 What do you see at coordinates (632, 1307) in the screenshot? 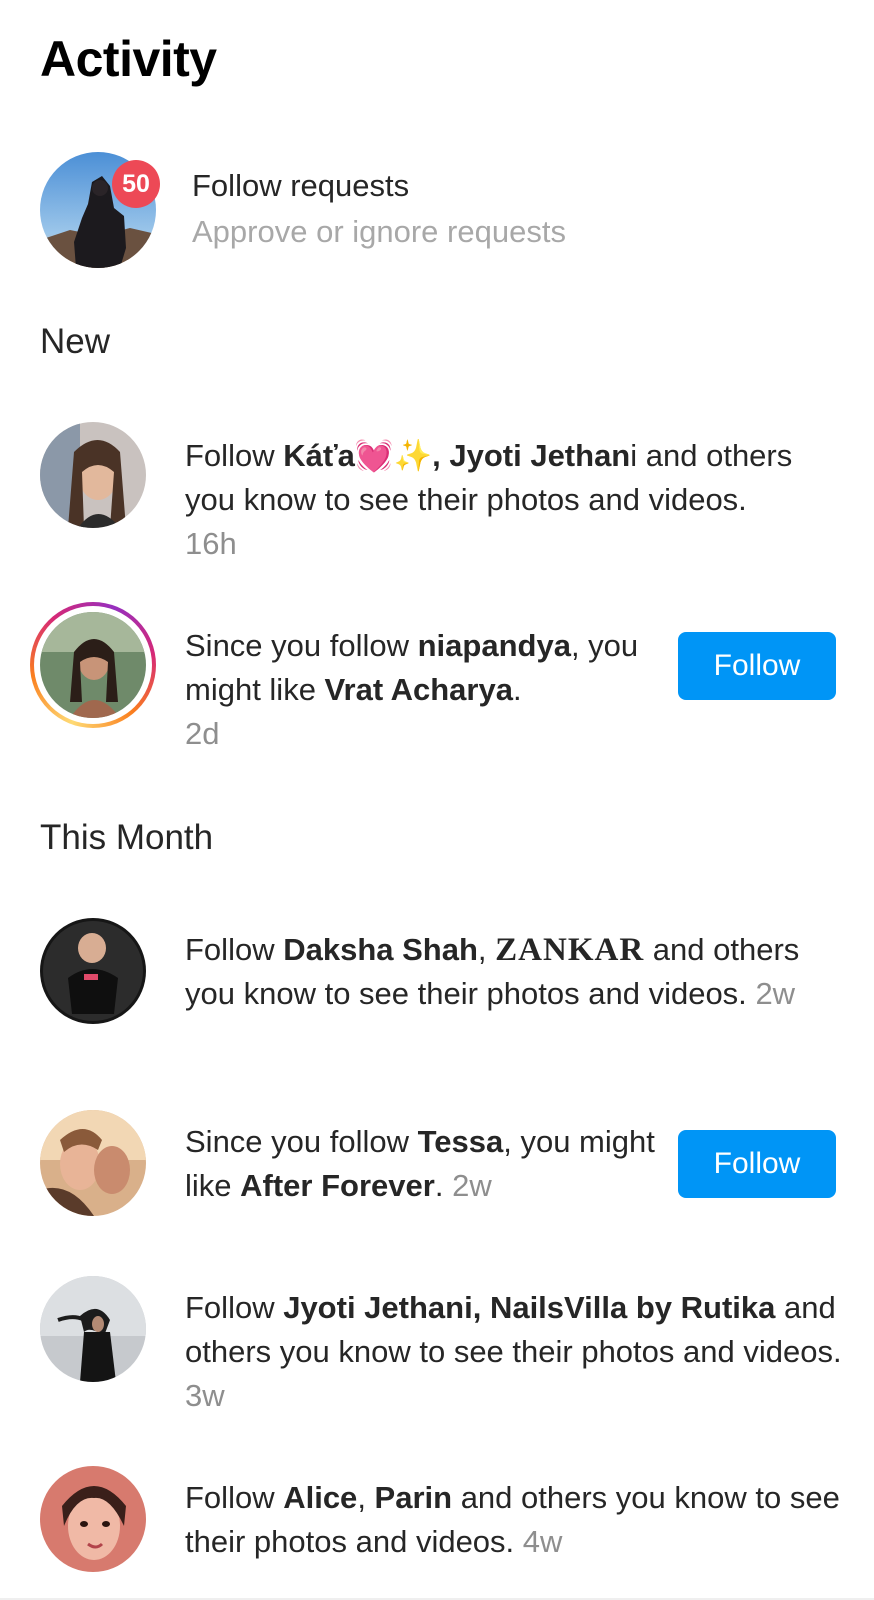
I see `username-link: NailsVilla by Rutika` at bounding box center [632, 1307].